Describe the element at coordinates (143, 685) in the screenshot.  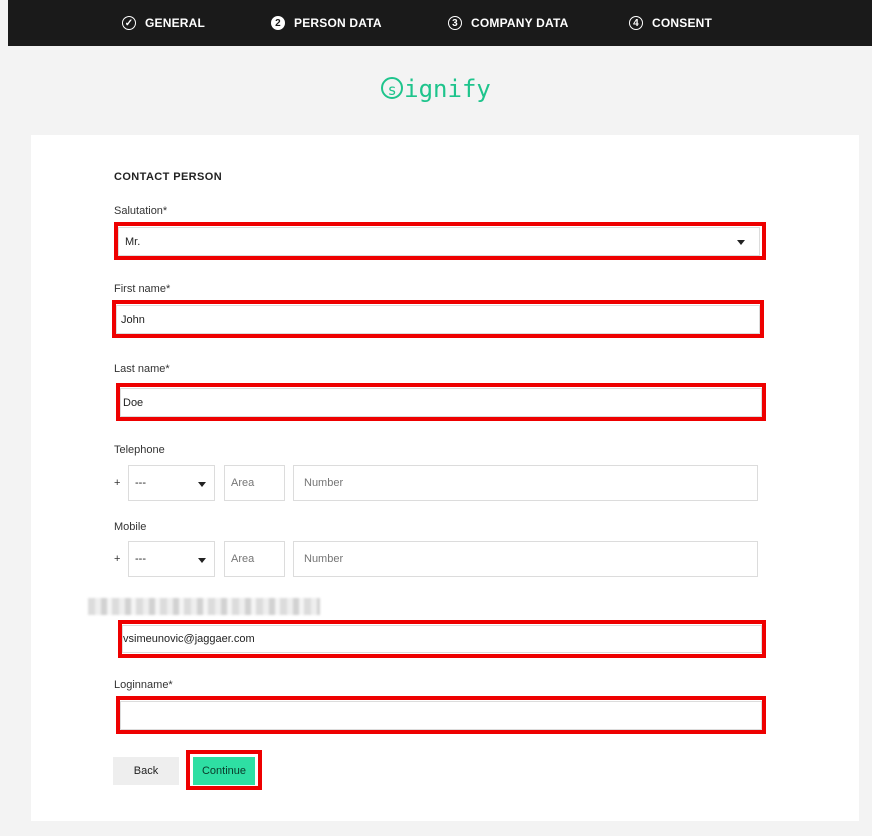
I see `loginname-label: Loginname*` at that location.